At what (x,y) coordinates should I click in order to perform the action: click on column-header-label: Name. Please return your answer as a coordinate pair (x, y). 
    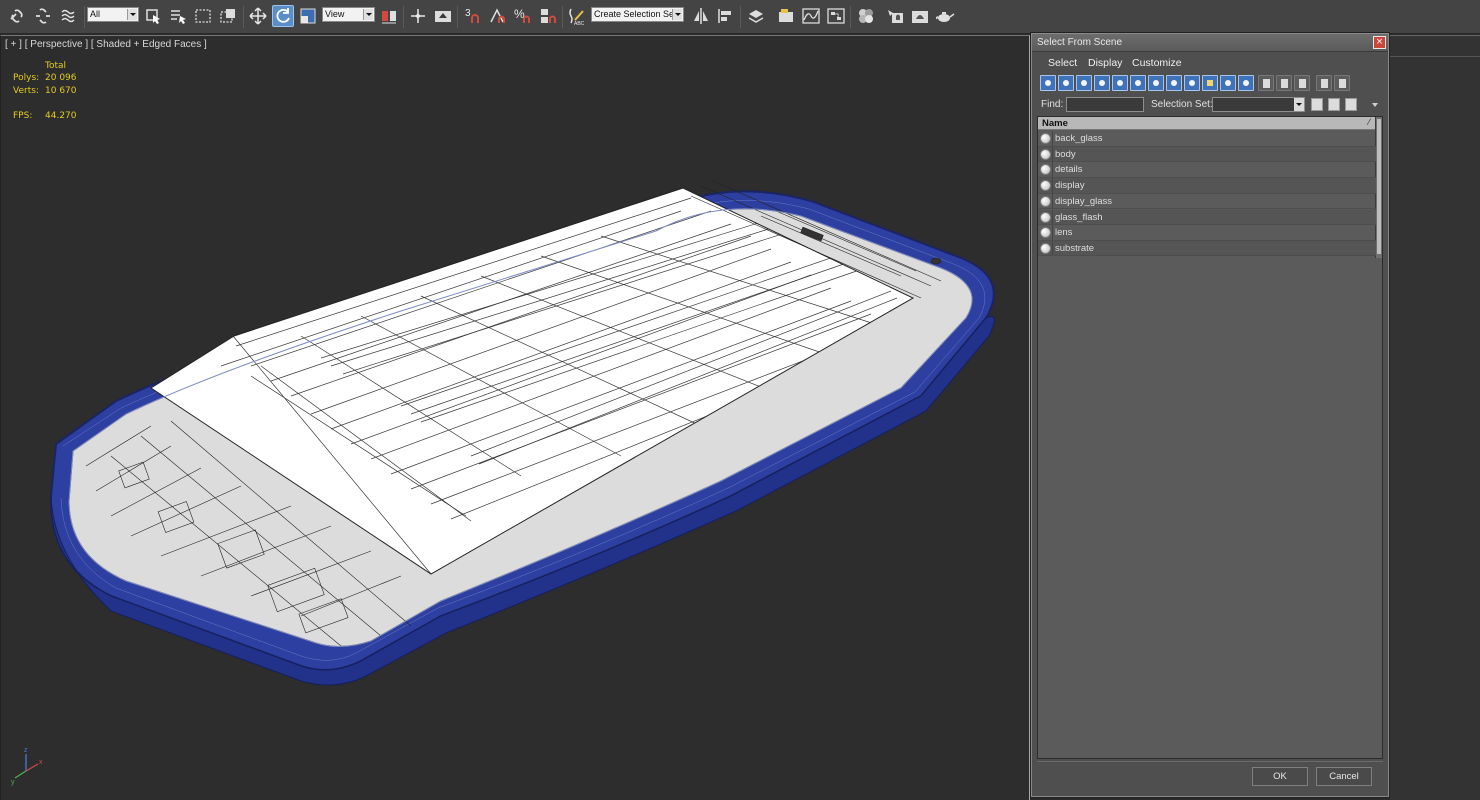
    Looking at the image, I should click on (1055, 123).